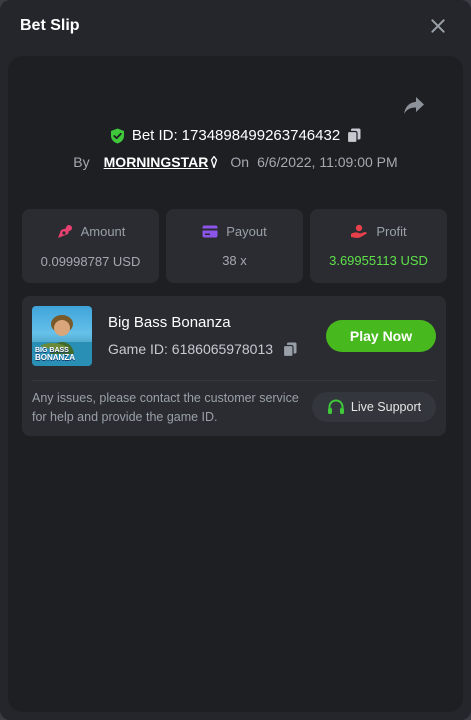 The image size is (471, 720). Describe the element at coordinates (240, 162) in the screenshot. I see `on-label: On` at that location.